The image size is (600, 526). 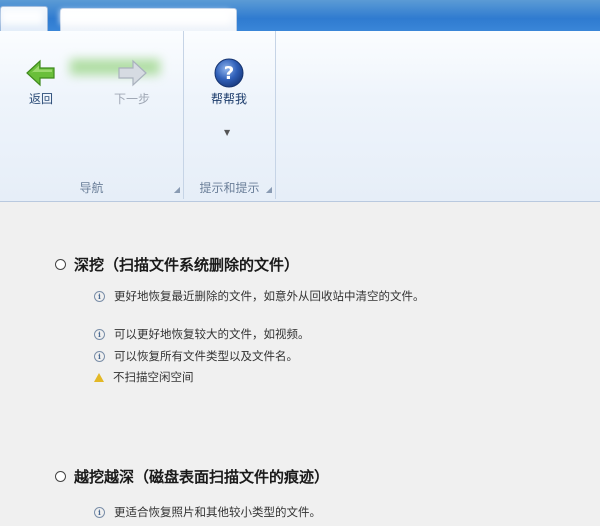 What do you see at coordinates (132, 73) in the screenshot?
I see `next-arrow-icon` at bounding box center [132, 73].